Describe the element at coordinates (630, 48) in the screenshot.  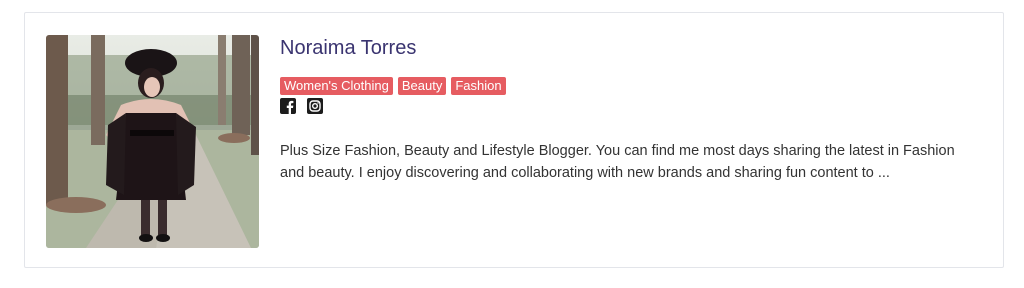
I see `profile-name: Noraima Torres` at that location.